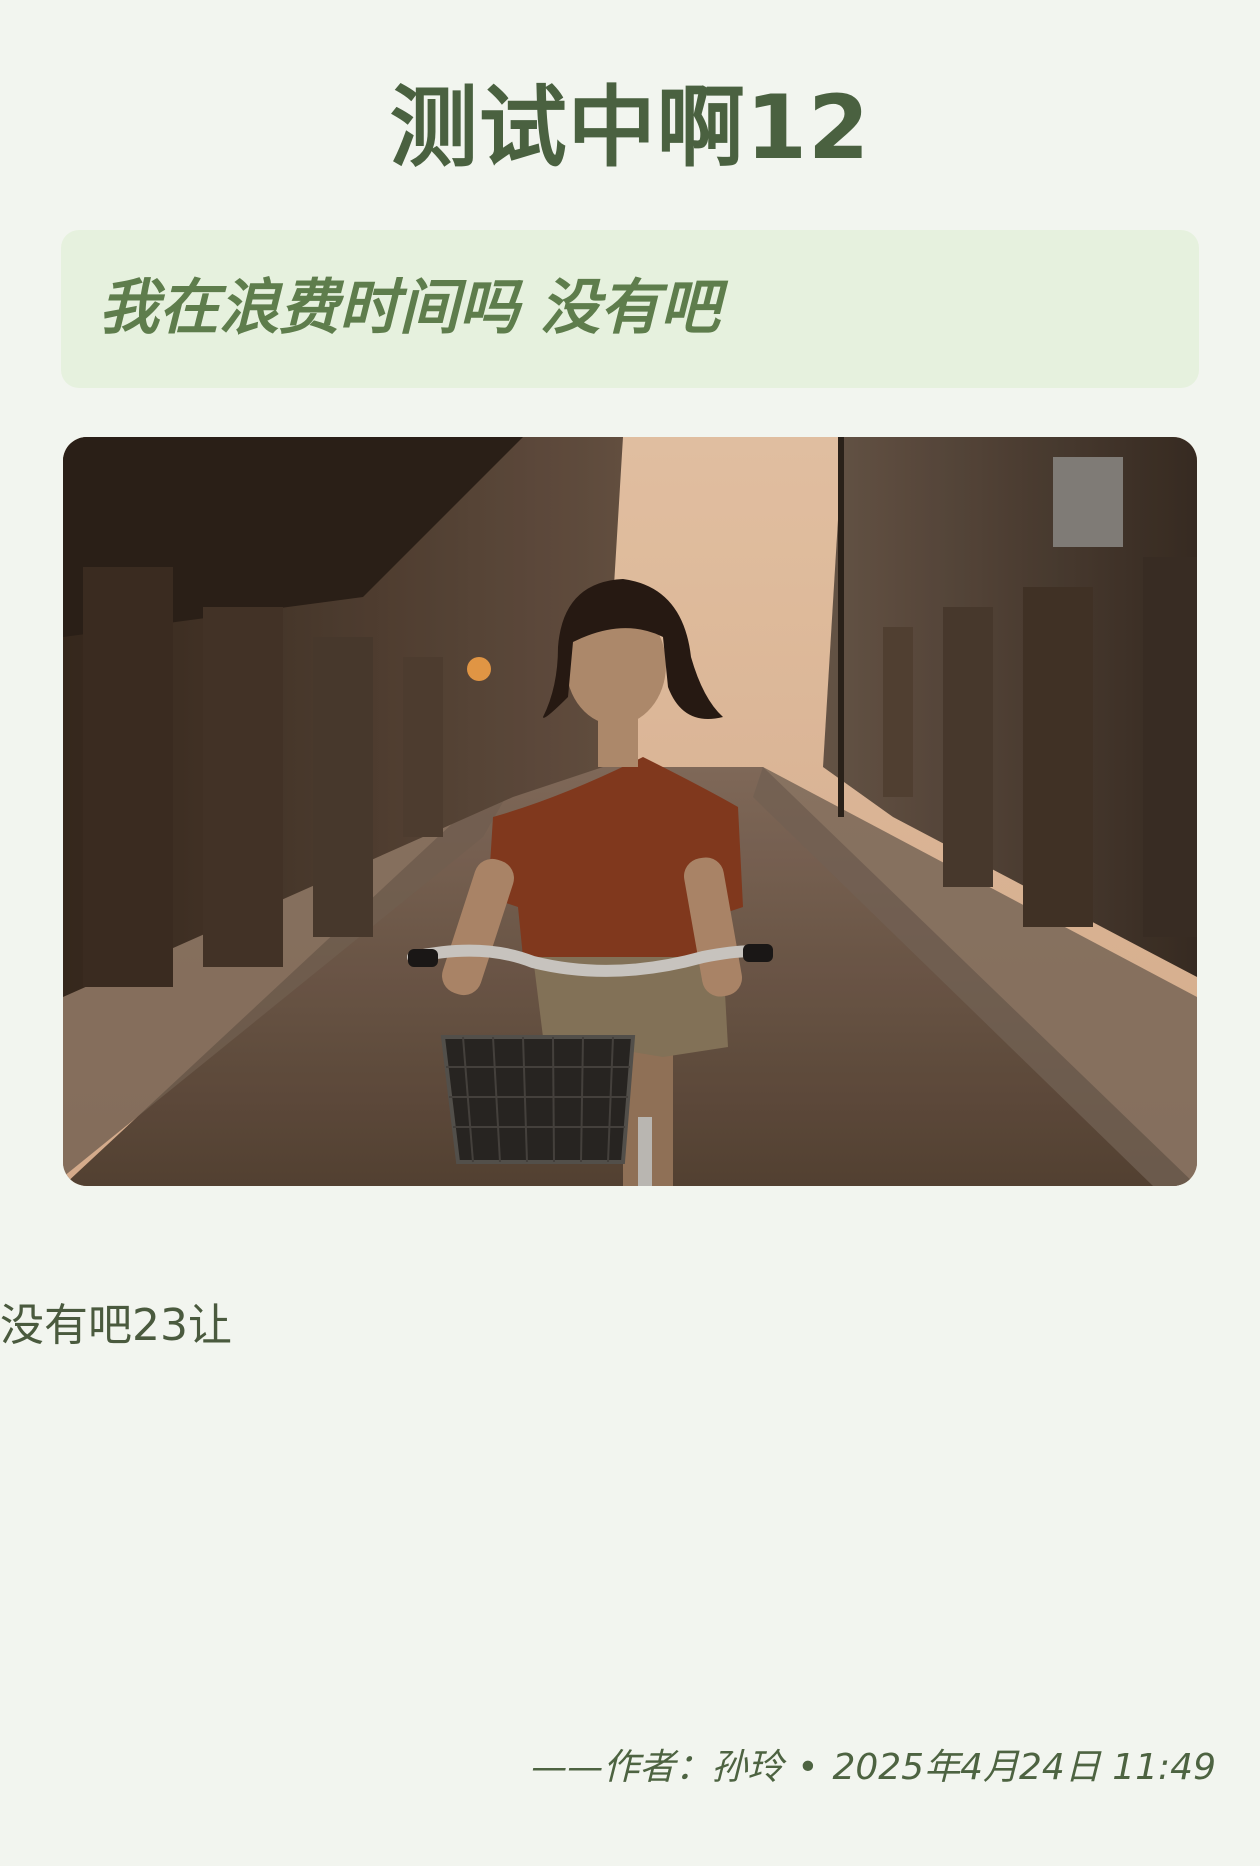 The height and width of the screenshot is (1866, 1260). What do you see at coordinates (630, 127) in the screenshot?
I see `post-title: 测试中啊12` at bounding box center [630, 127].